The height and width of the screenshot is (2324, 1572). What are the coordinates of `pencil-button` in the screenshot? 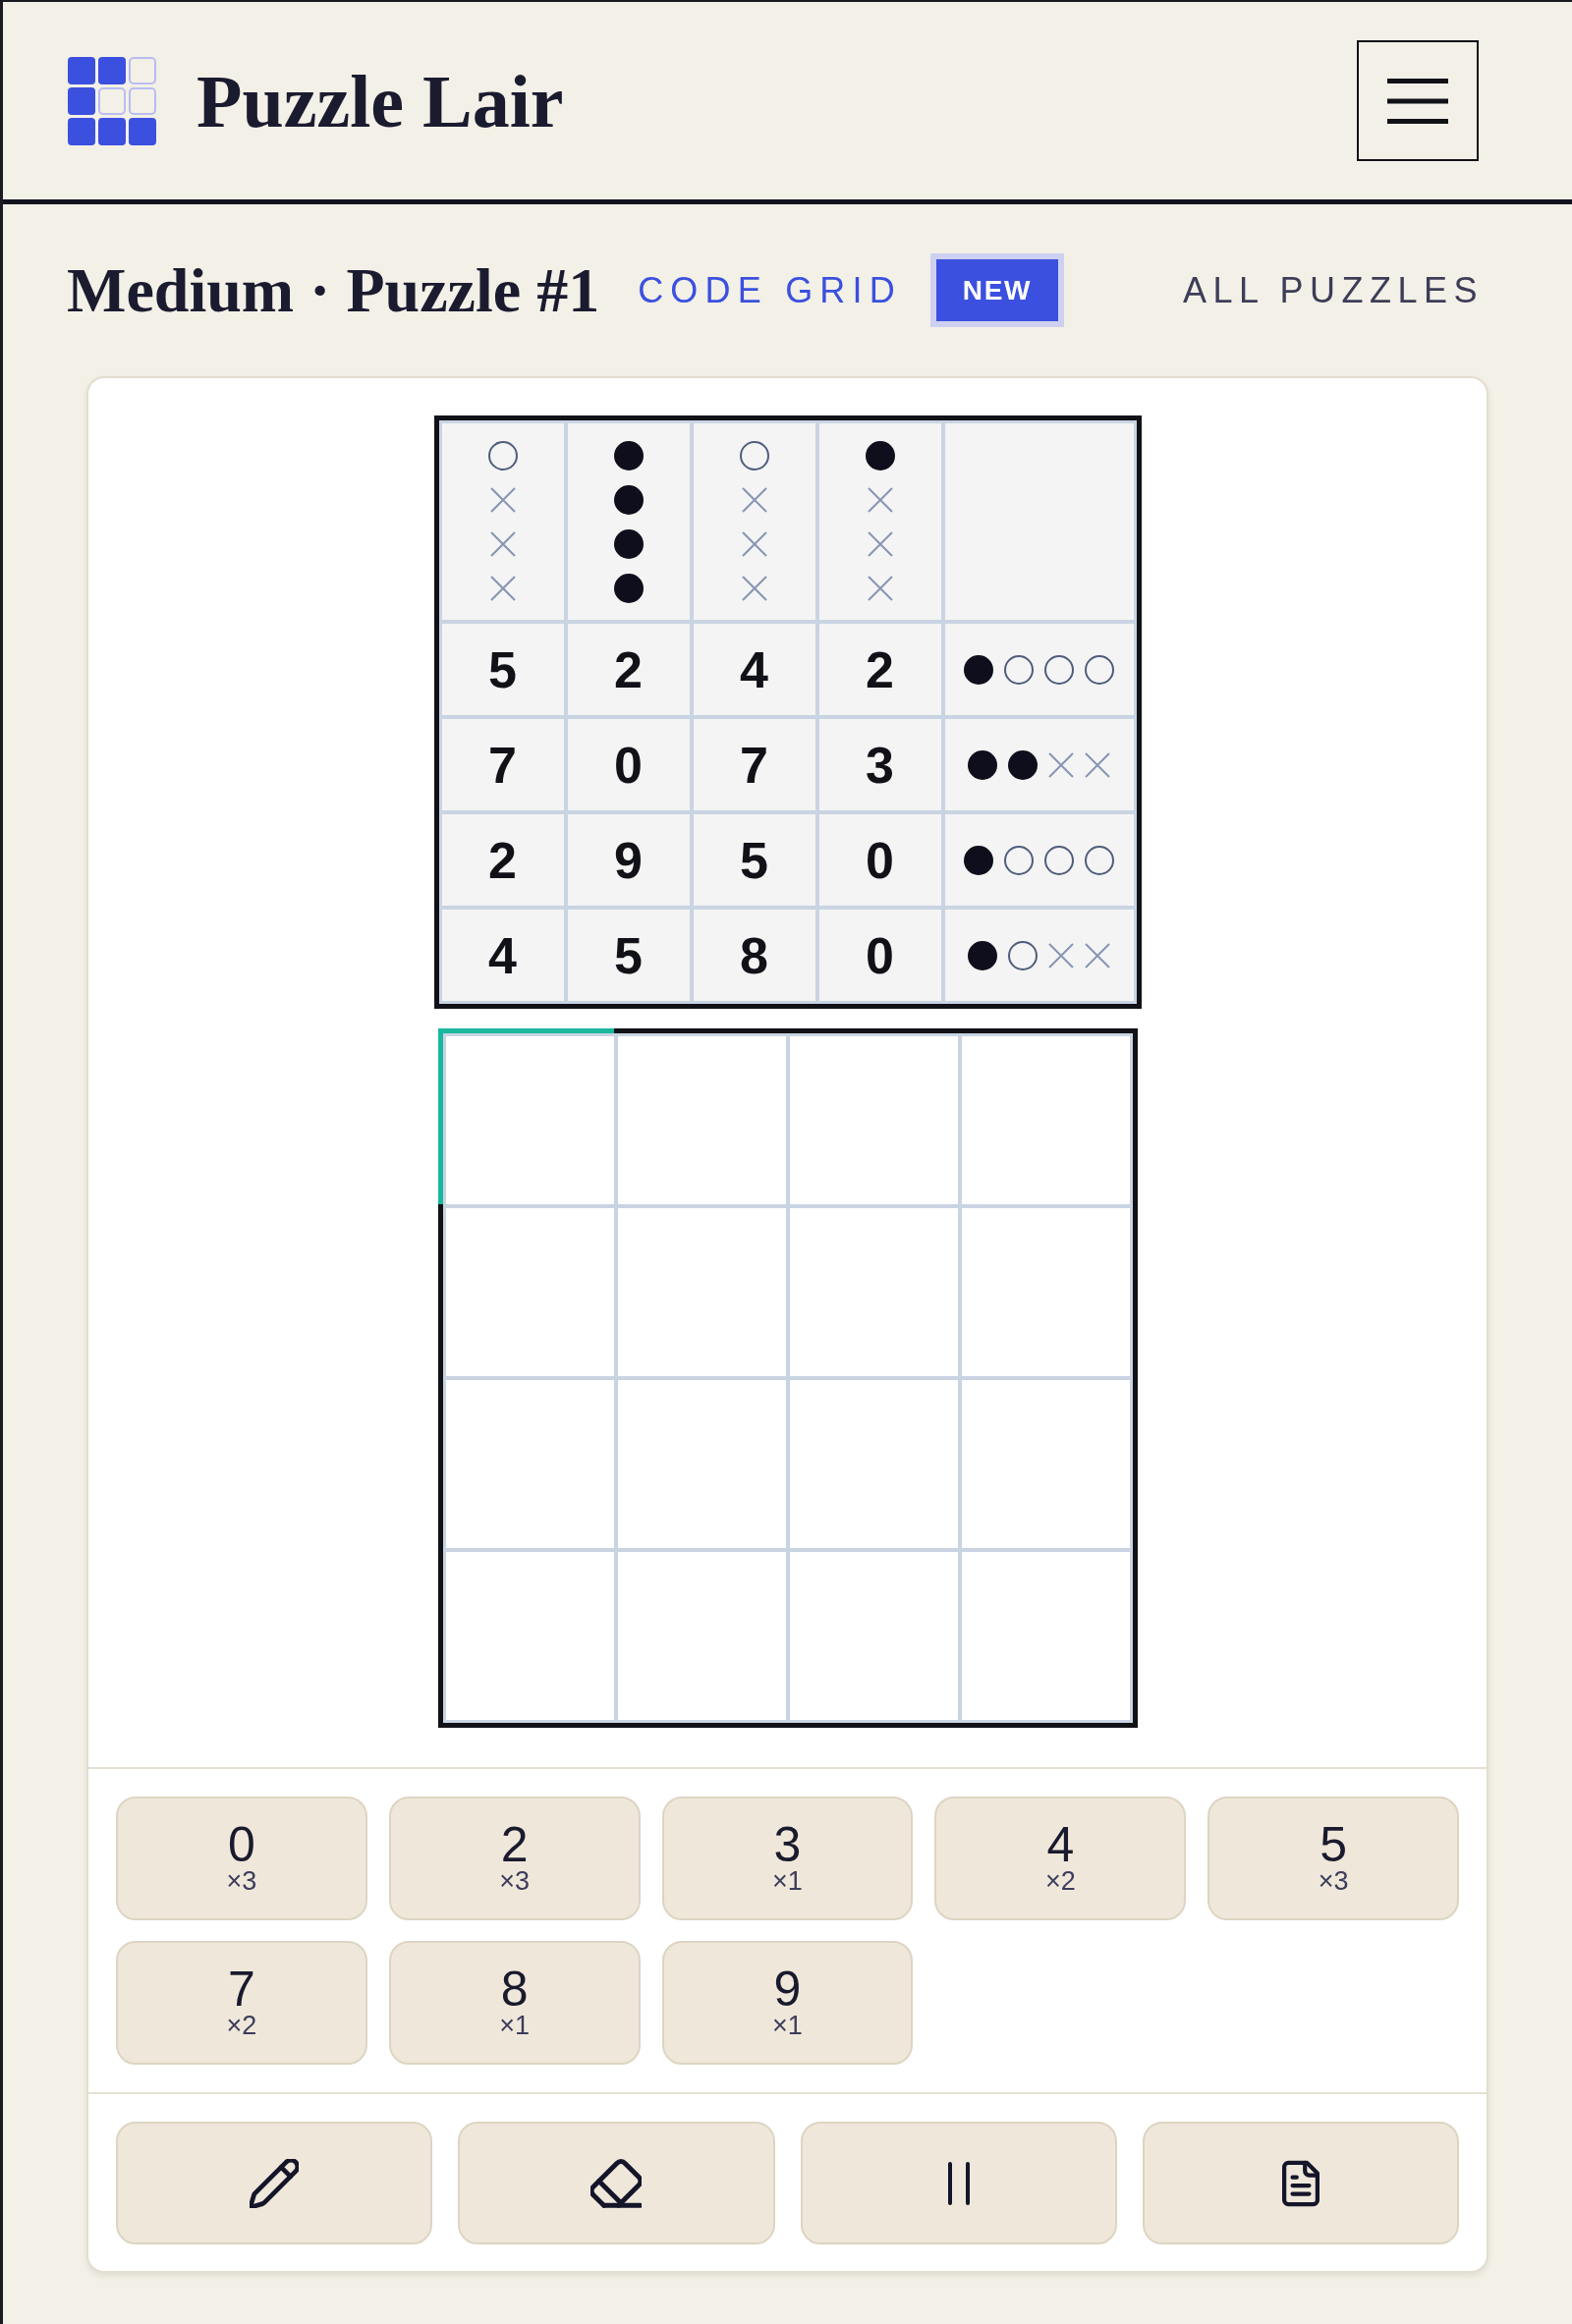 It's located at (274, 2183).